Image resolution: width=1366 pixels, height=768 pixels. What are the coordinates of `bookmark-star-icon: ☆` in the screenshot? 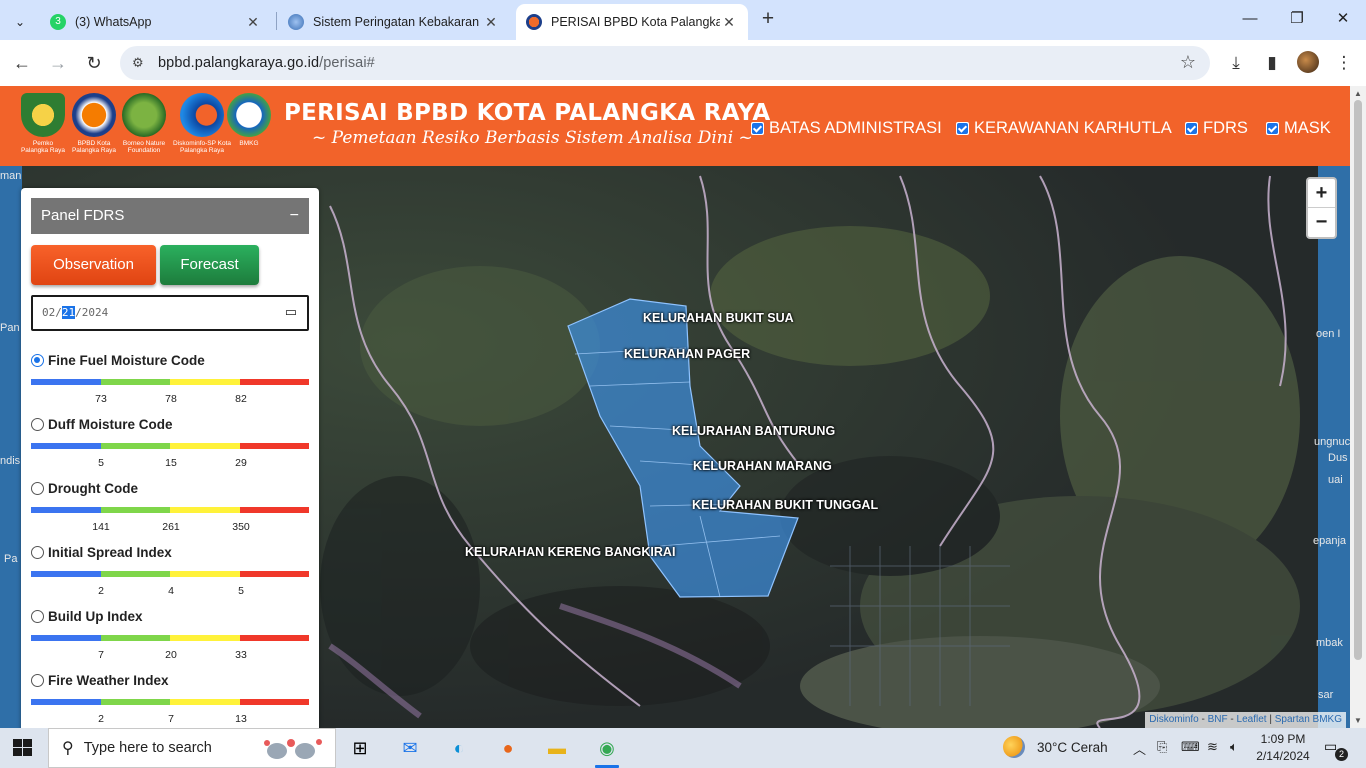 It's located at (1188, 62).